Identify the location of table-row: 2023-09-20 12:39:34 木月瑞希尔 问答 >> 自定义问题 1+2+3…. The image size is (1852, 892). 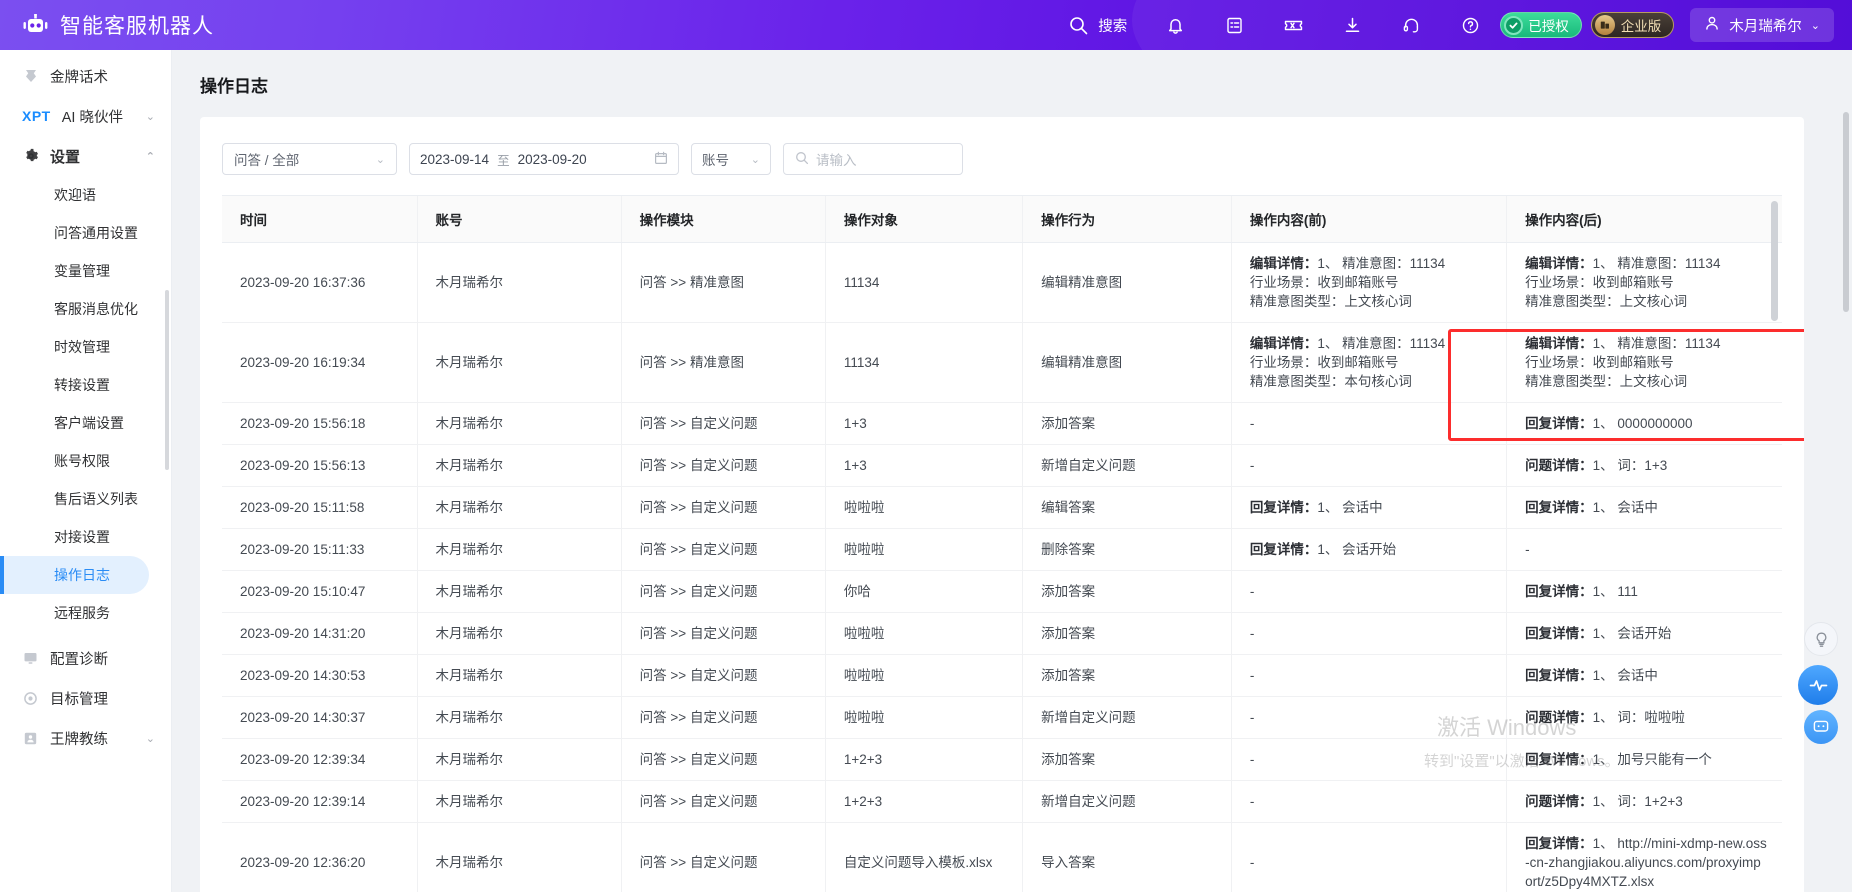
(1002, 759).